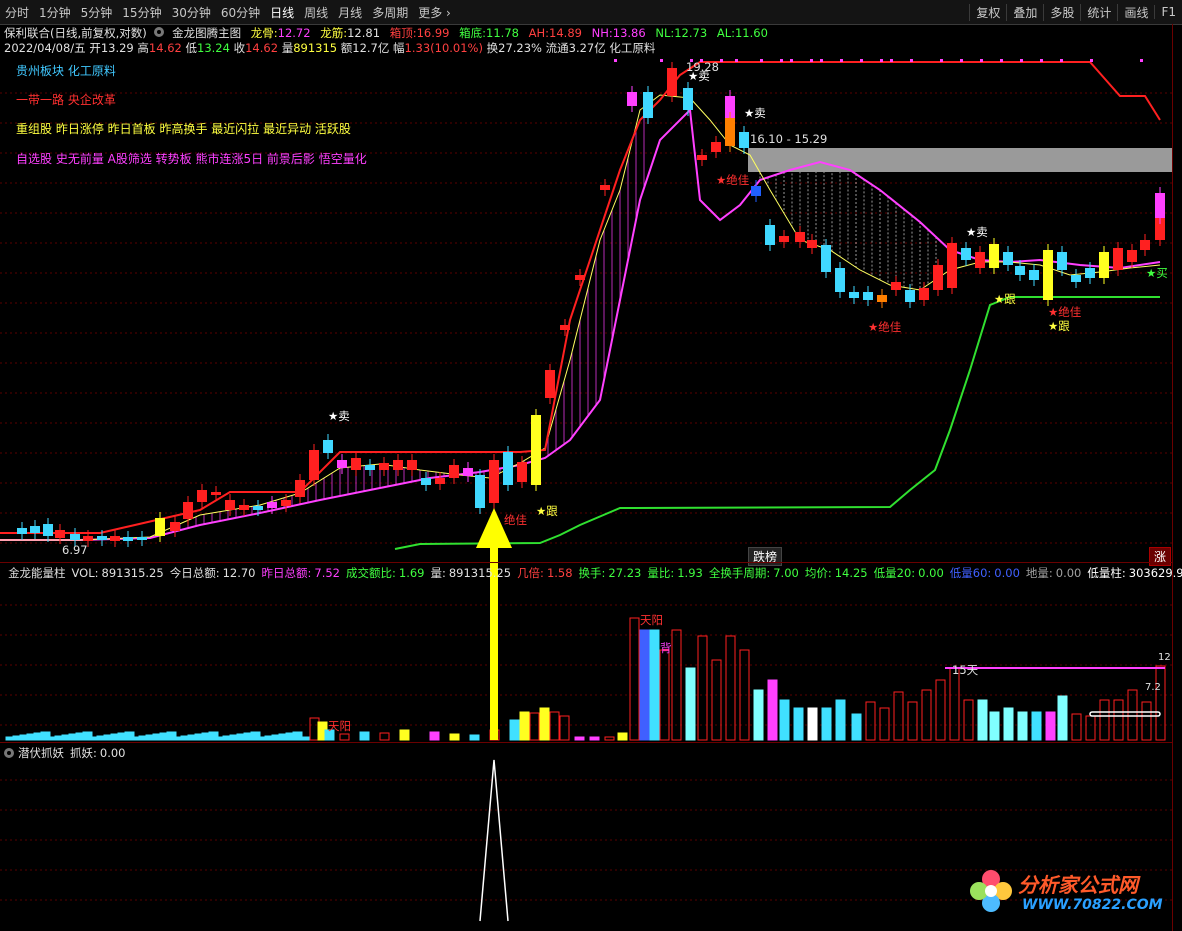  What do you see at coordinates (691, 33) in the screenshot?
I see `nl-value: 12.73` at bounding box center [691, 33].